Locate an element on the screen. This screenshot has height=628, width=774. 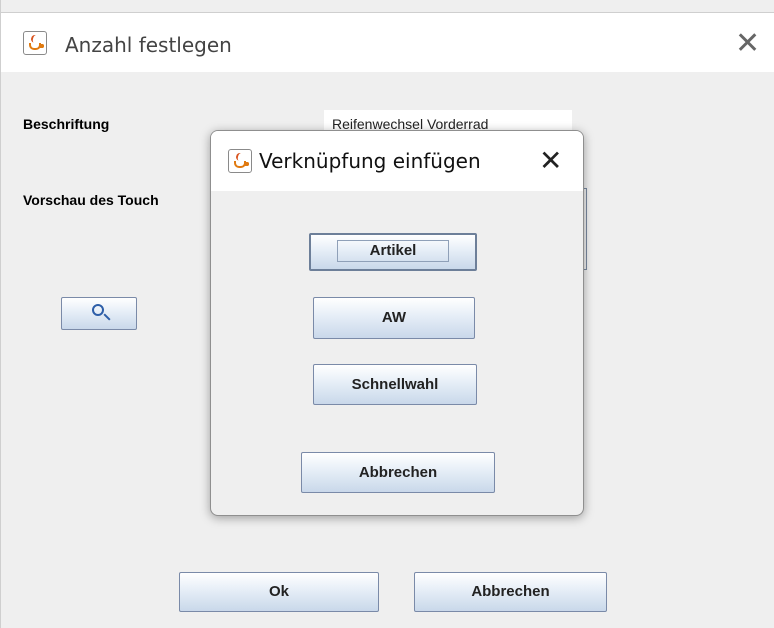
search-button is located at coordinates (99, 313).